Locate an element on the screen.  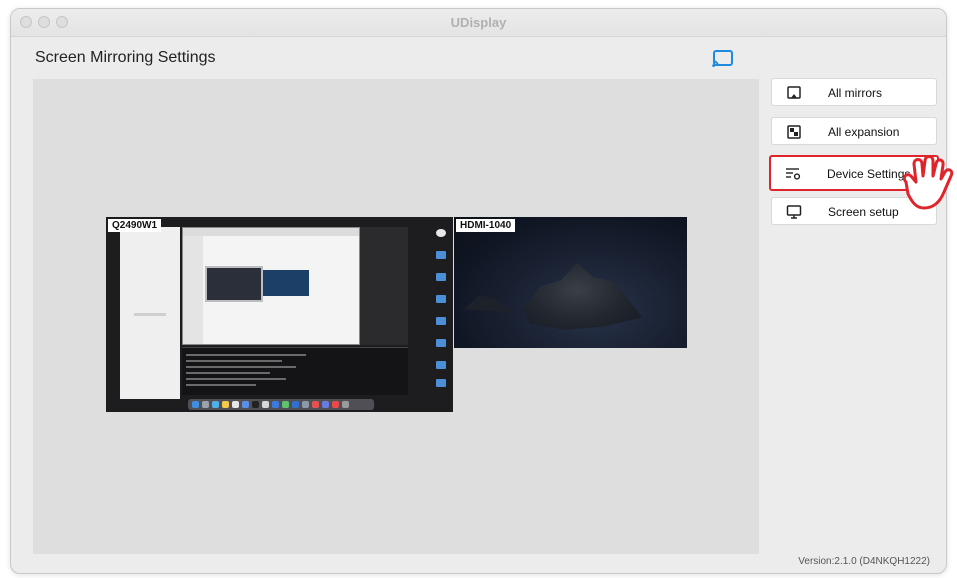
expansion-icon is located at coordinates (794, 132).